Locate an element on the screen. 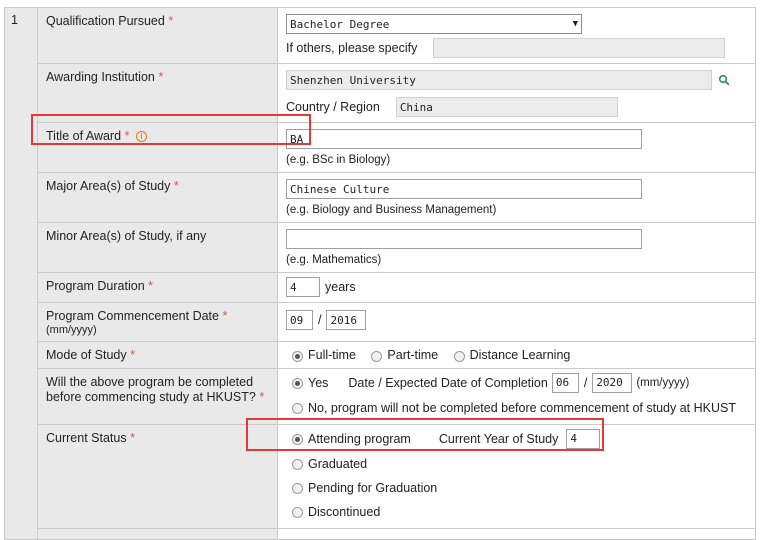 The height and width of the screenshot is (540, 763). institution-row: Awarding Institution * Country / Region is located at coordinates (380, 93).